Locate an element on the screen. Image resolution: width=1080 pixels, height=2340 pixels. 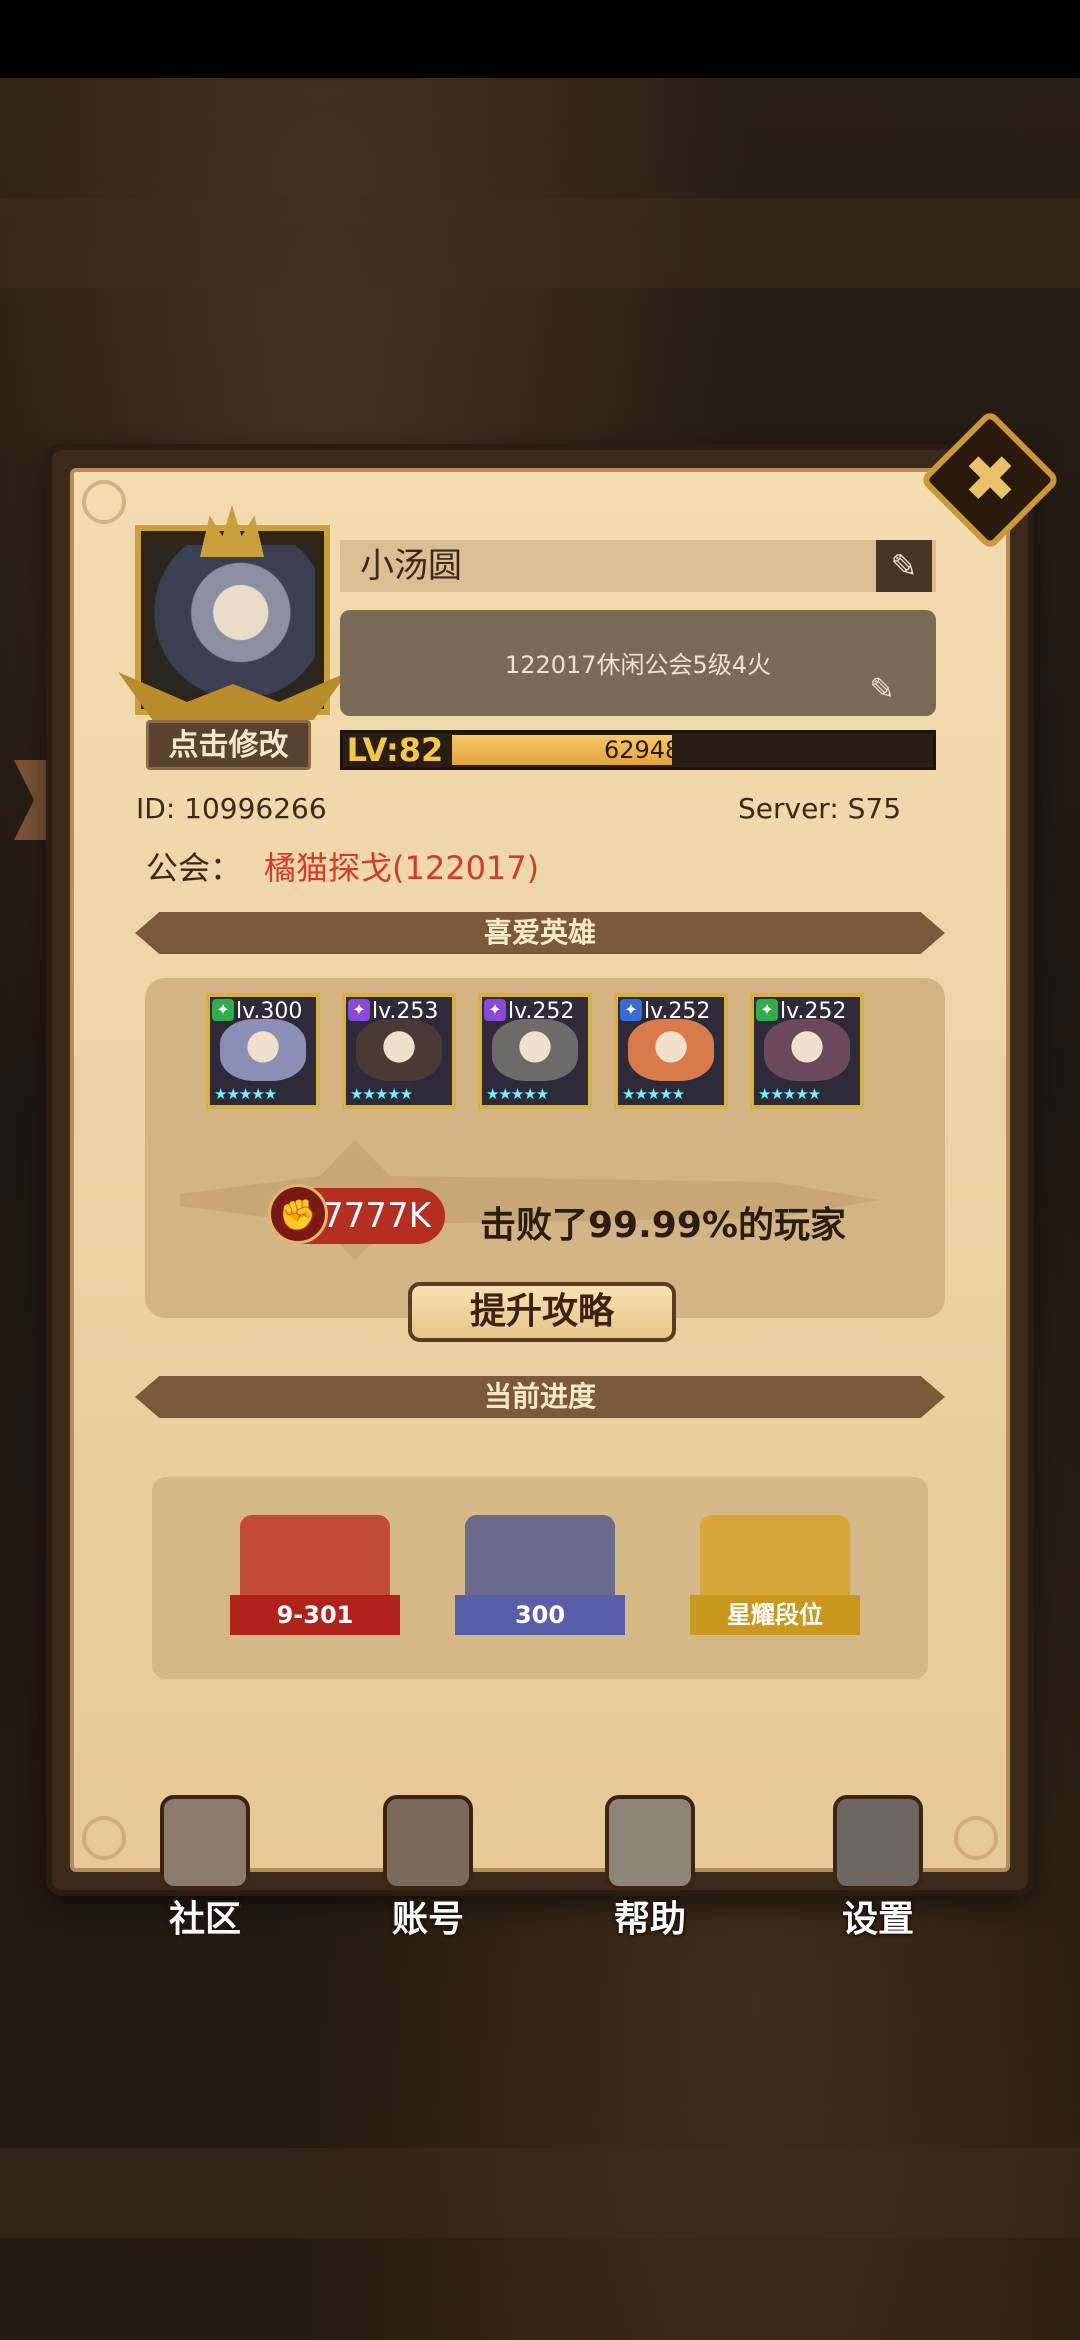
nav-button-2: 帮助 is located at coordinates (650, 1870).